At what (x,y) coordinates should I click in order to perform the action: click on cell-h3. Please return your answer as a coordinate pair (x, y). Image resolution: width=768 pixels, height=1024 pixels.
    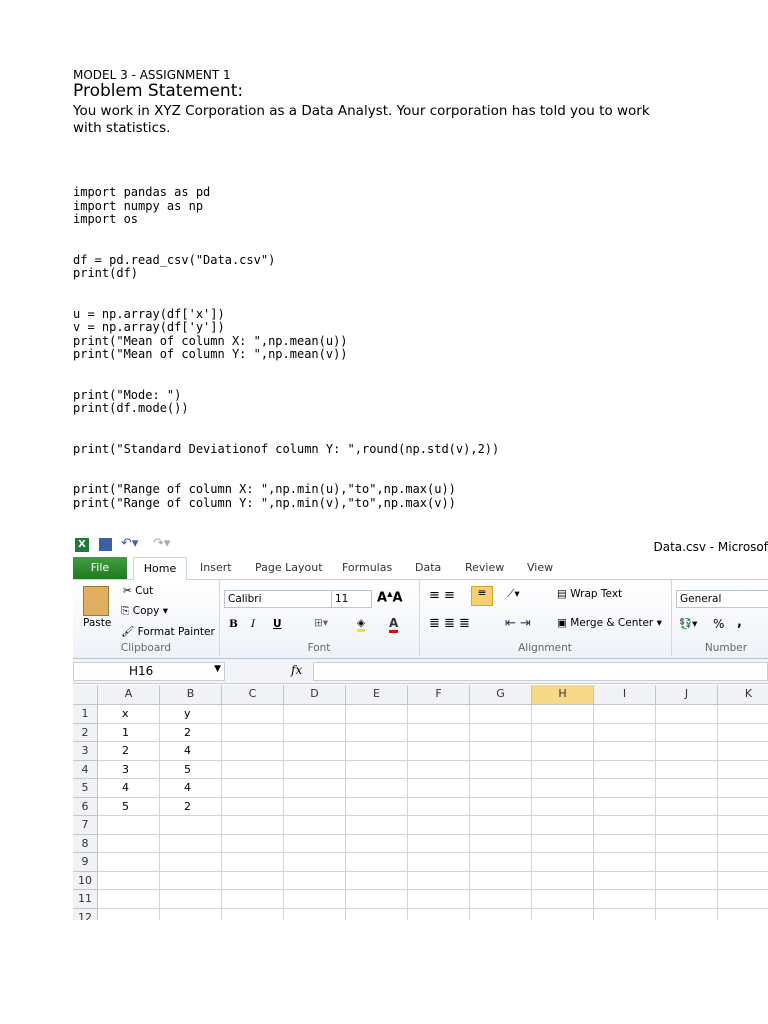
    Looking at the image, I should click on (563, 751).